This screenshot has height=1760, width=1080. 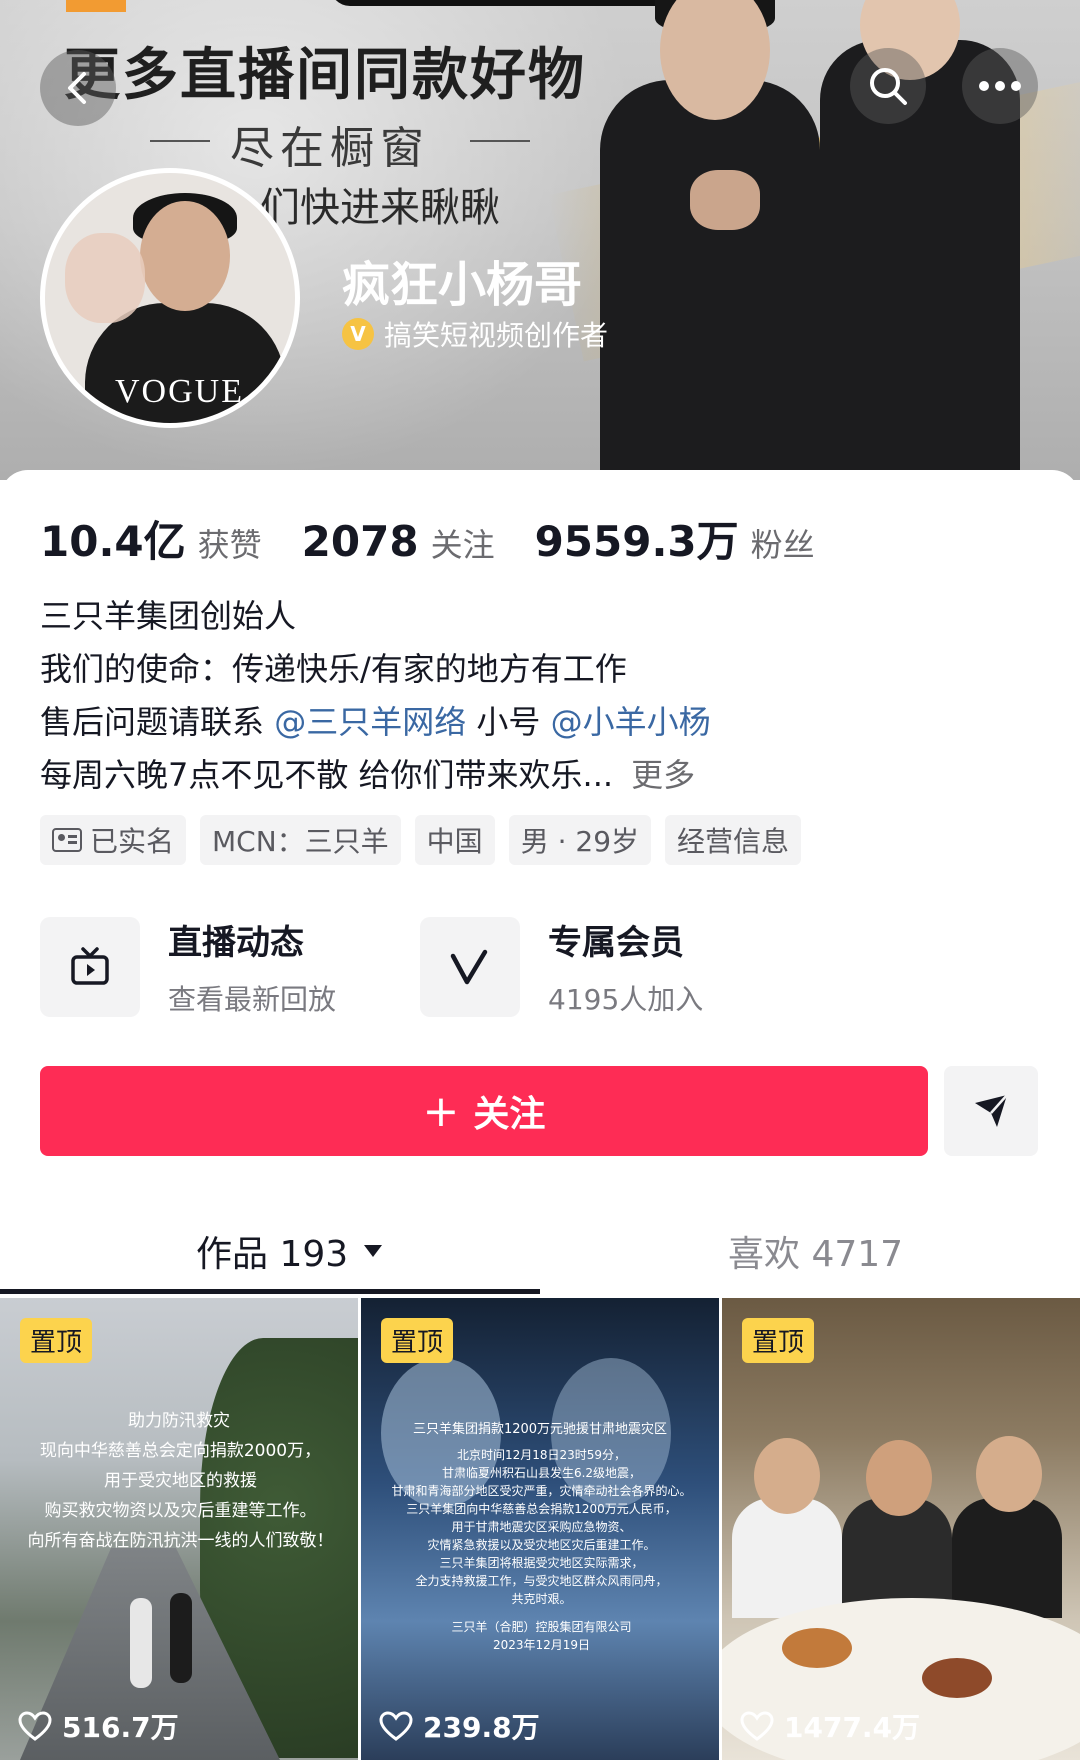 What do you see at coordinates (470, 966) in the screenshot?
I see `member-icon-tile` at bounding box center [470, 966].